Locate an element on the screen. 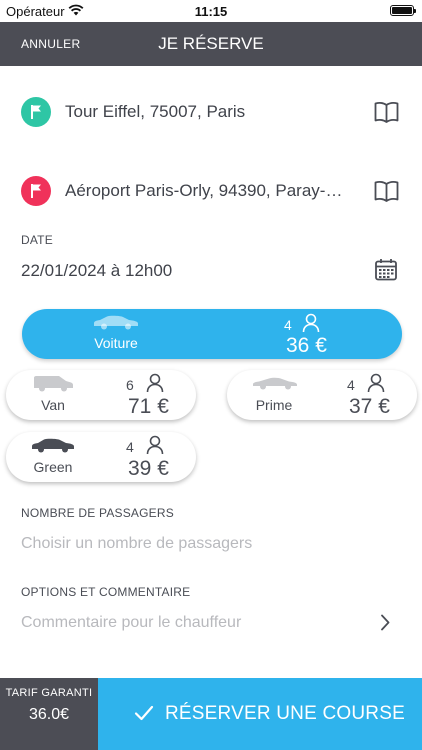  pickup-address-row: Tour Eiffel, 75007, Paris is located at coordinates (211, 113).